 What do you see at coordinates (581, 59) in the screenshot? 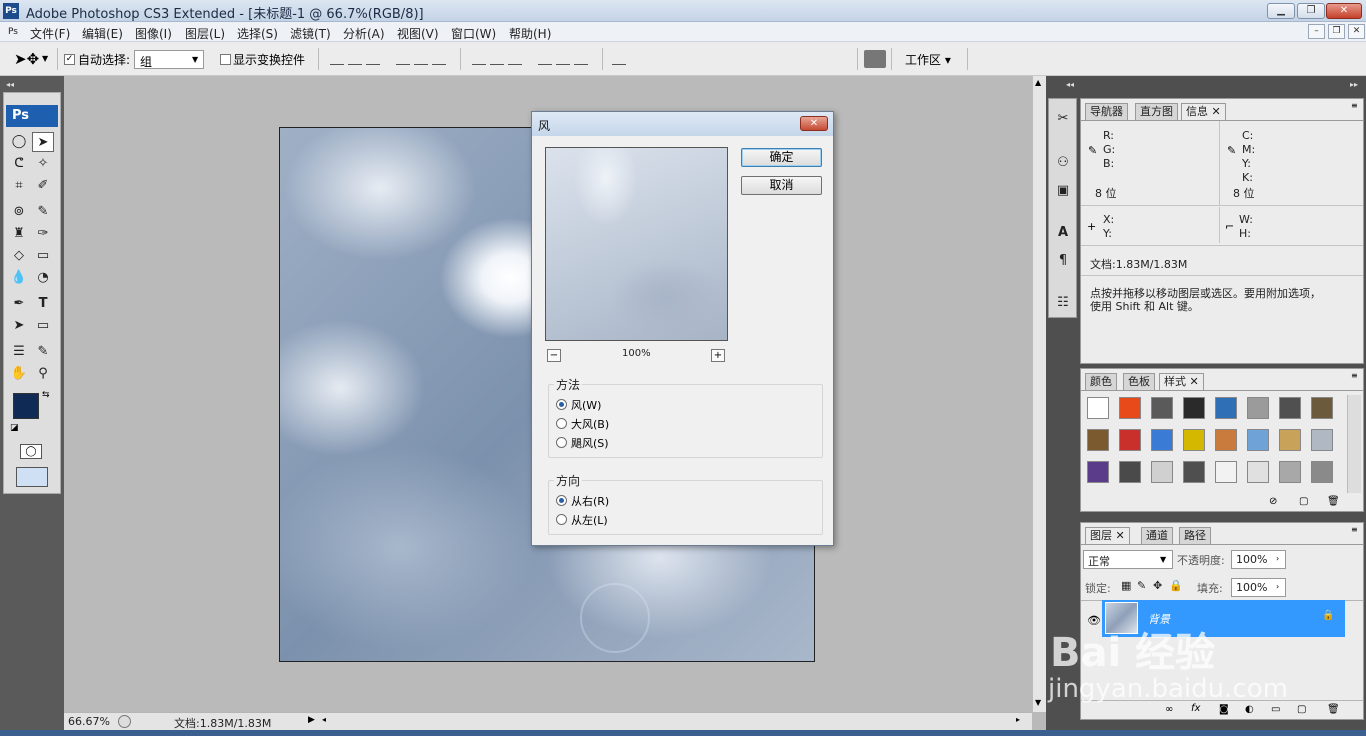
I see `distribute-right-icon` at bounding box center [581, 59].